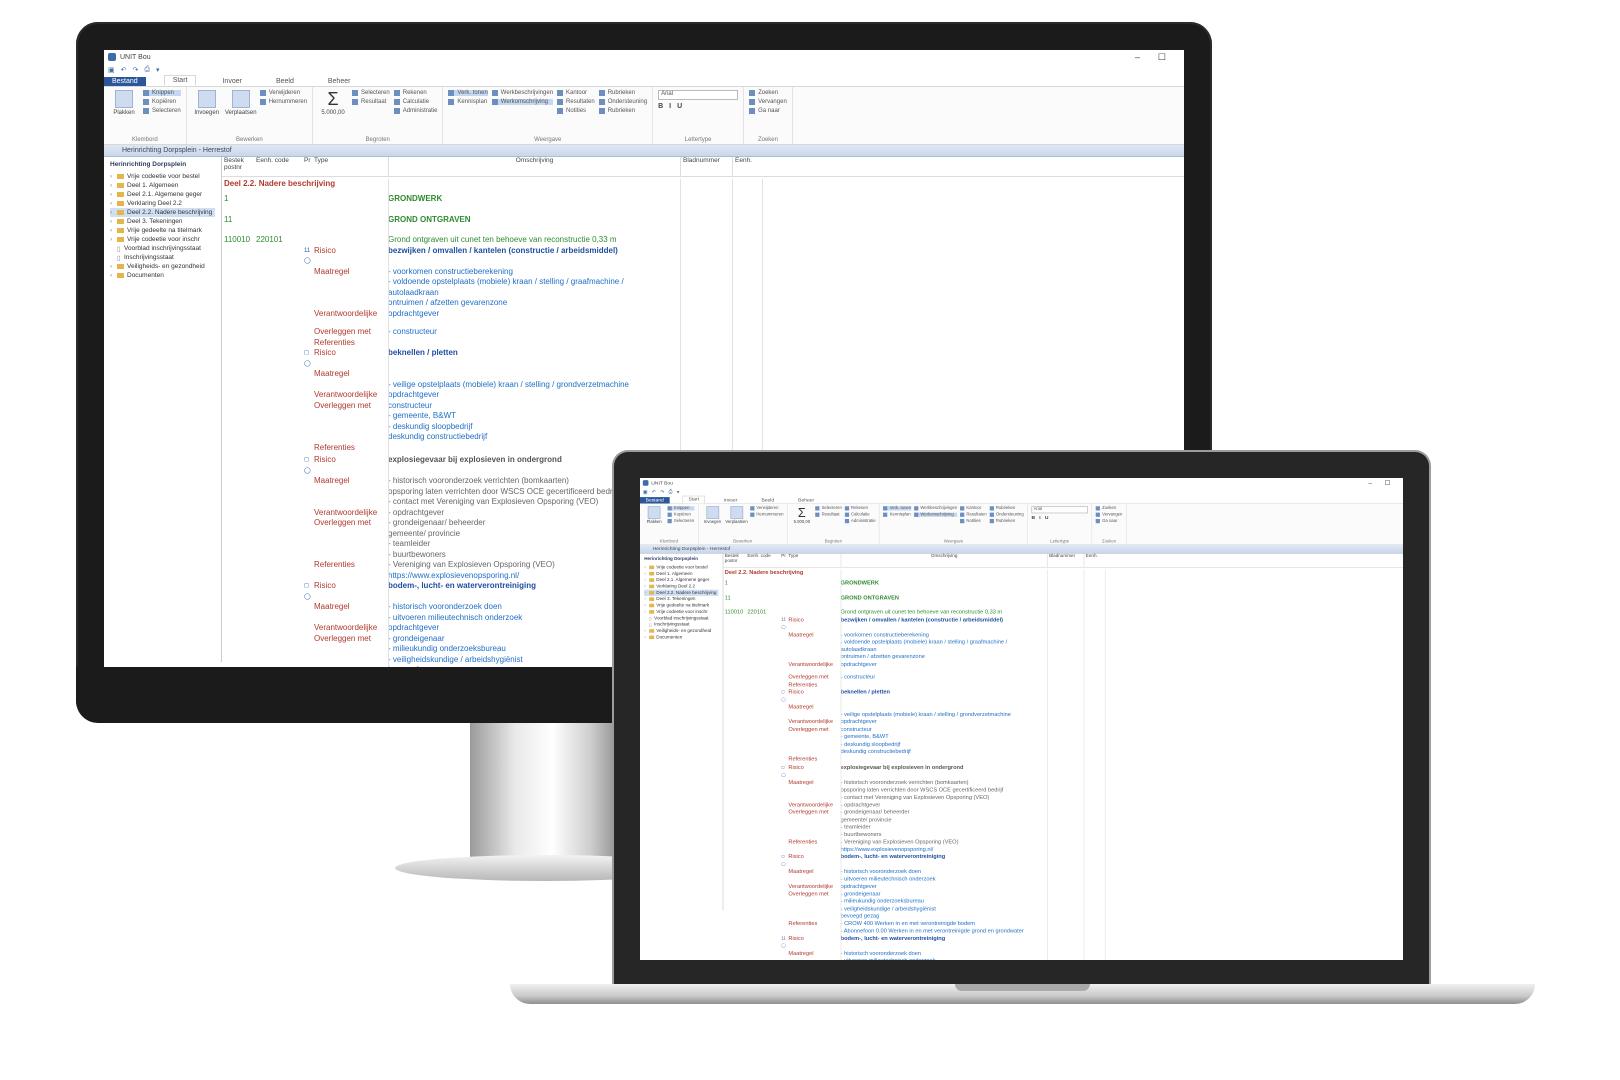  What do you see at coordinates (801, 521) in the screenshot?
I see `sum-button: Σ 5.000,00` at bounding box center [801, 521].